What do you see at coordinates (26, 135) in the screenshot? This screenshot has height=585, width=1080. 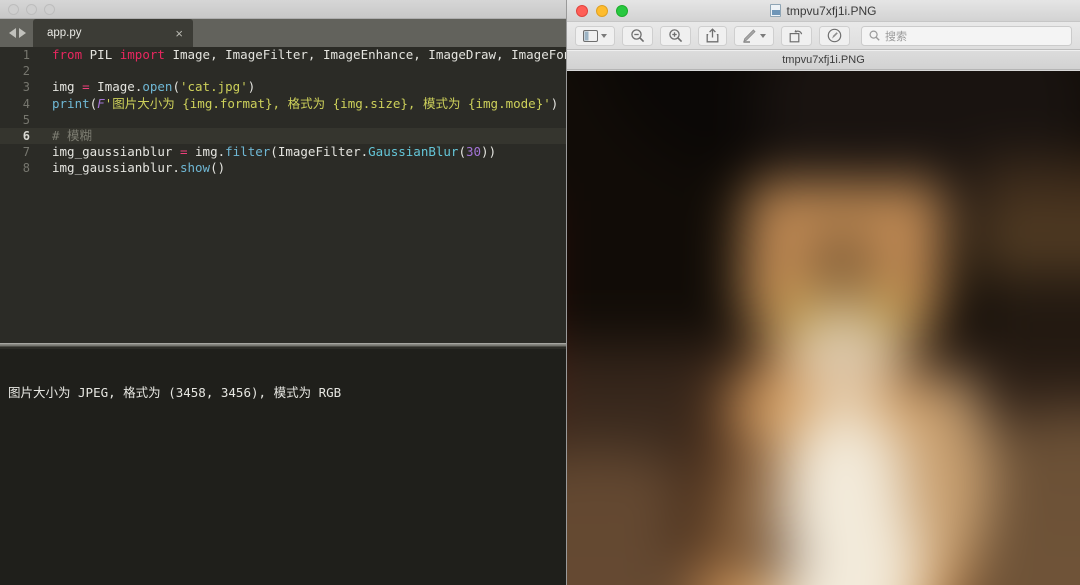 I see `line-number: 6` at bounding box center [26, 135].